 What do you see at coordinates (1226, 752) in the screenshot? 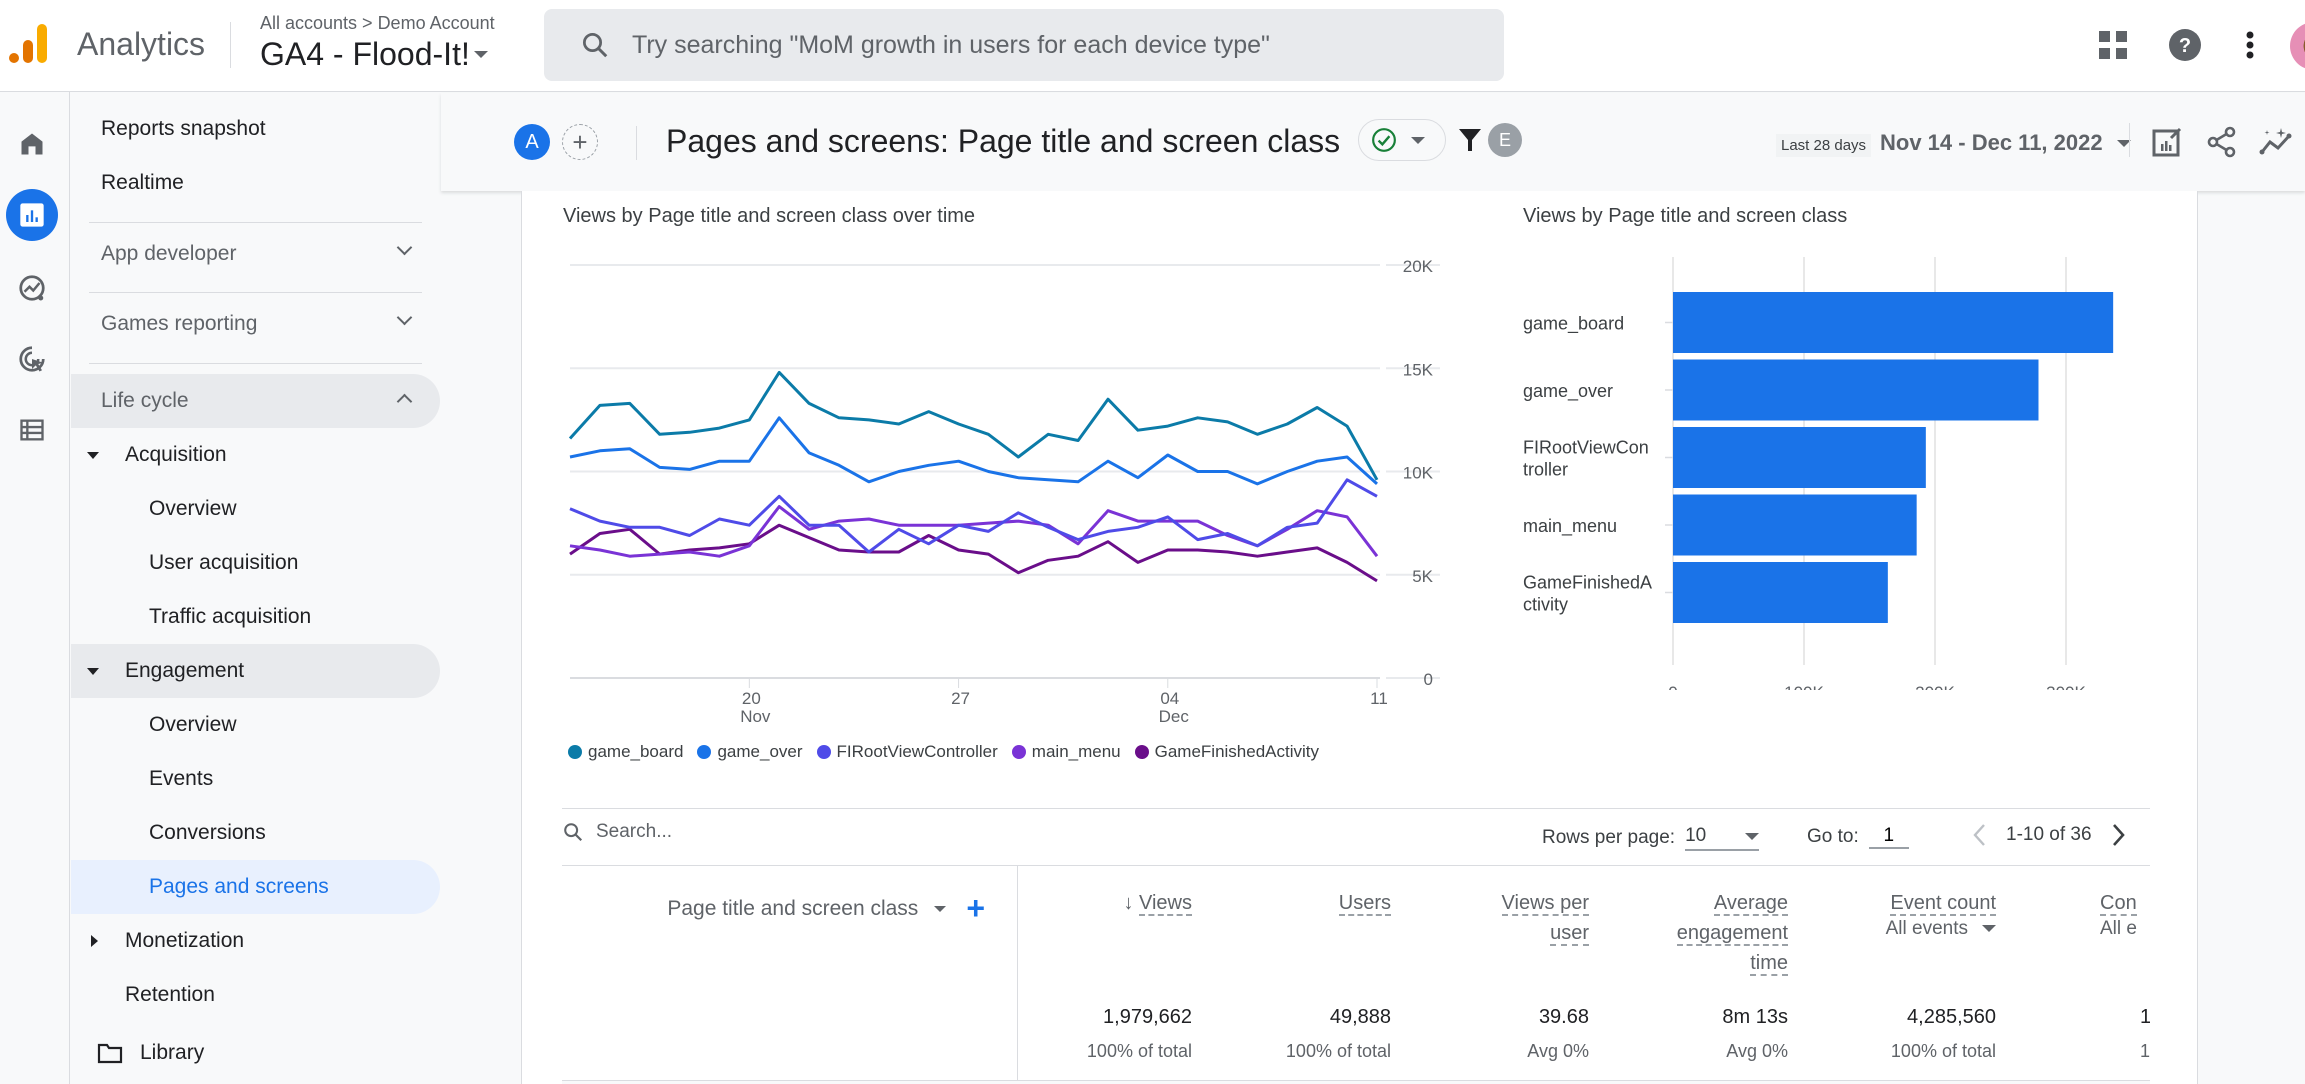
I see `legend-item-GameFinishedActivity: GameFinishedActivity` at bounding box center [1226, 752].